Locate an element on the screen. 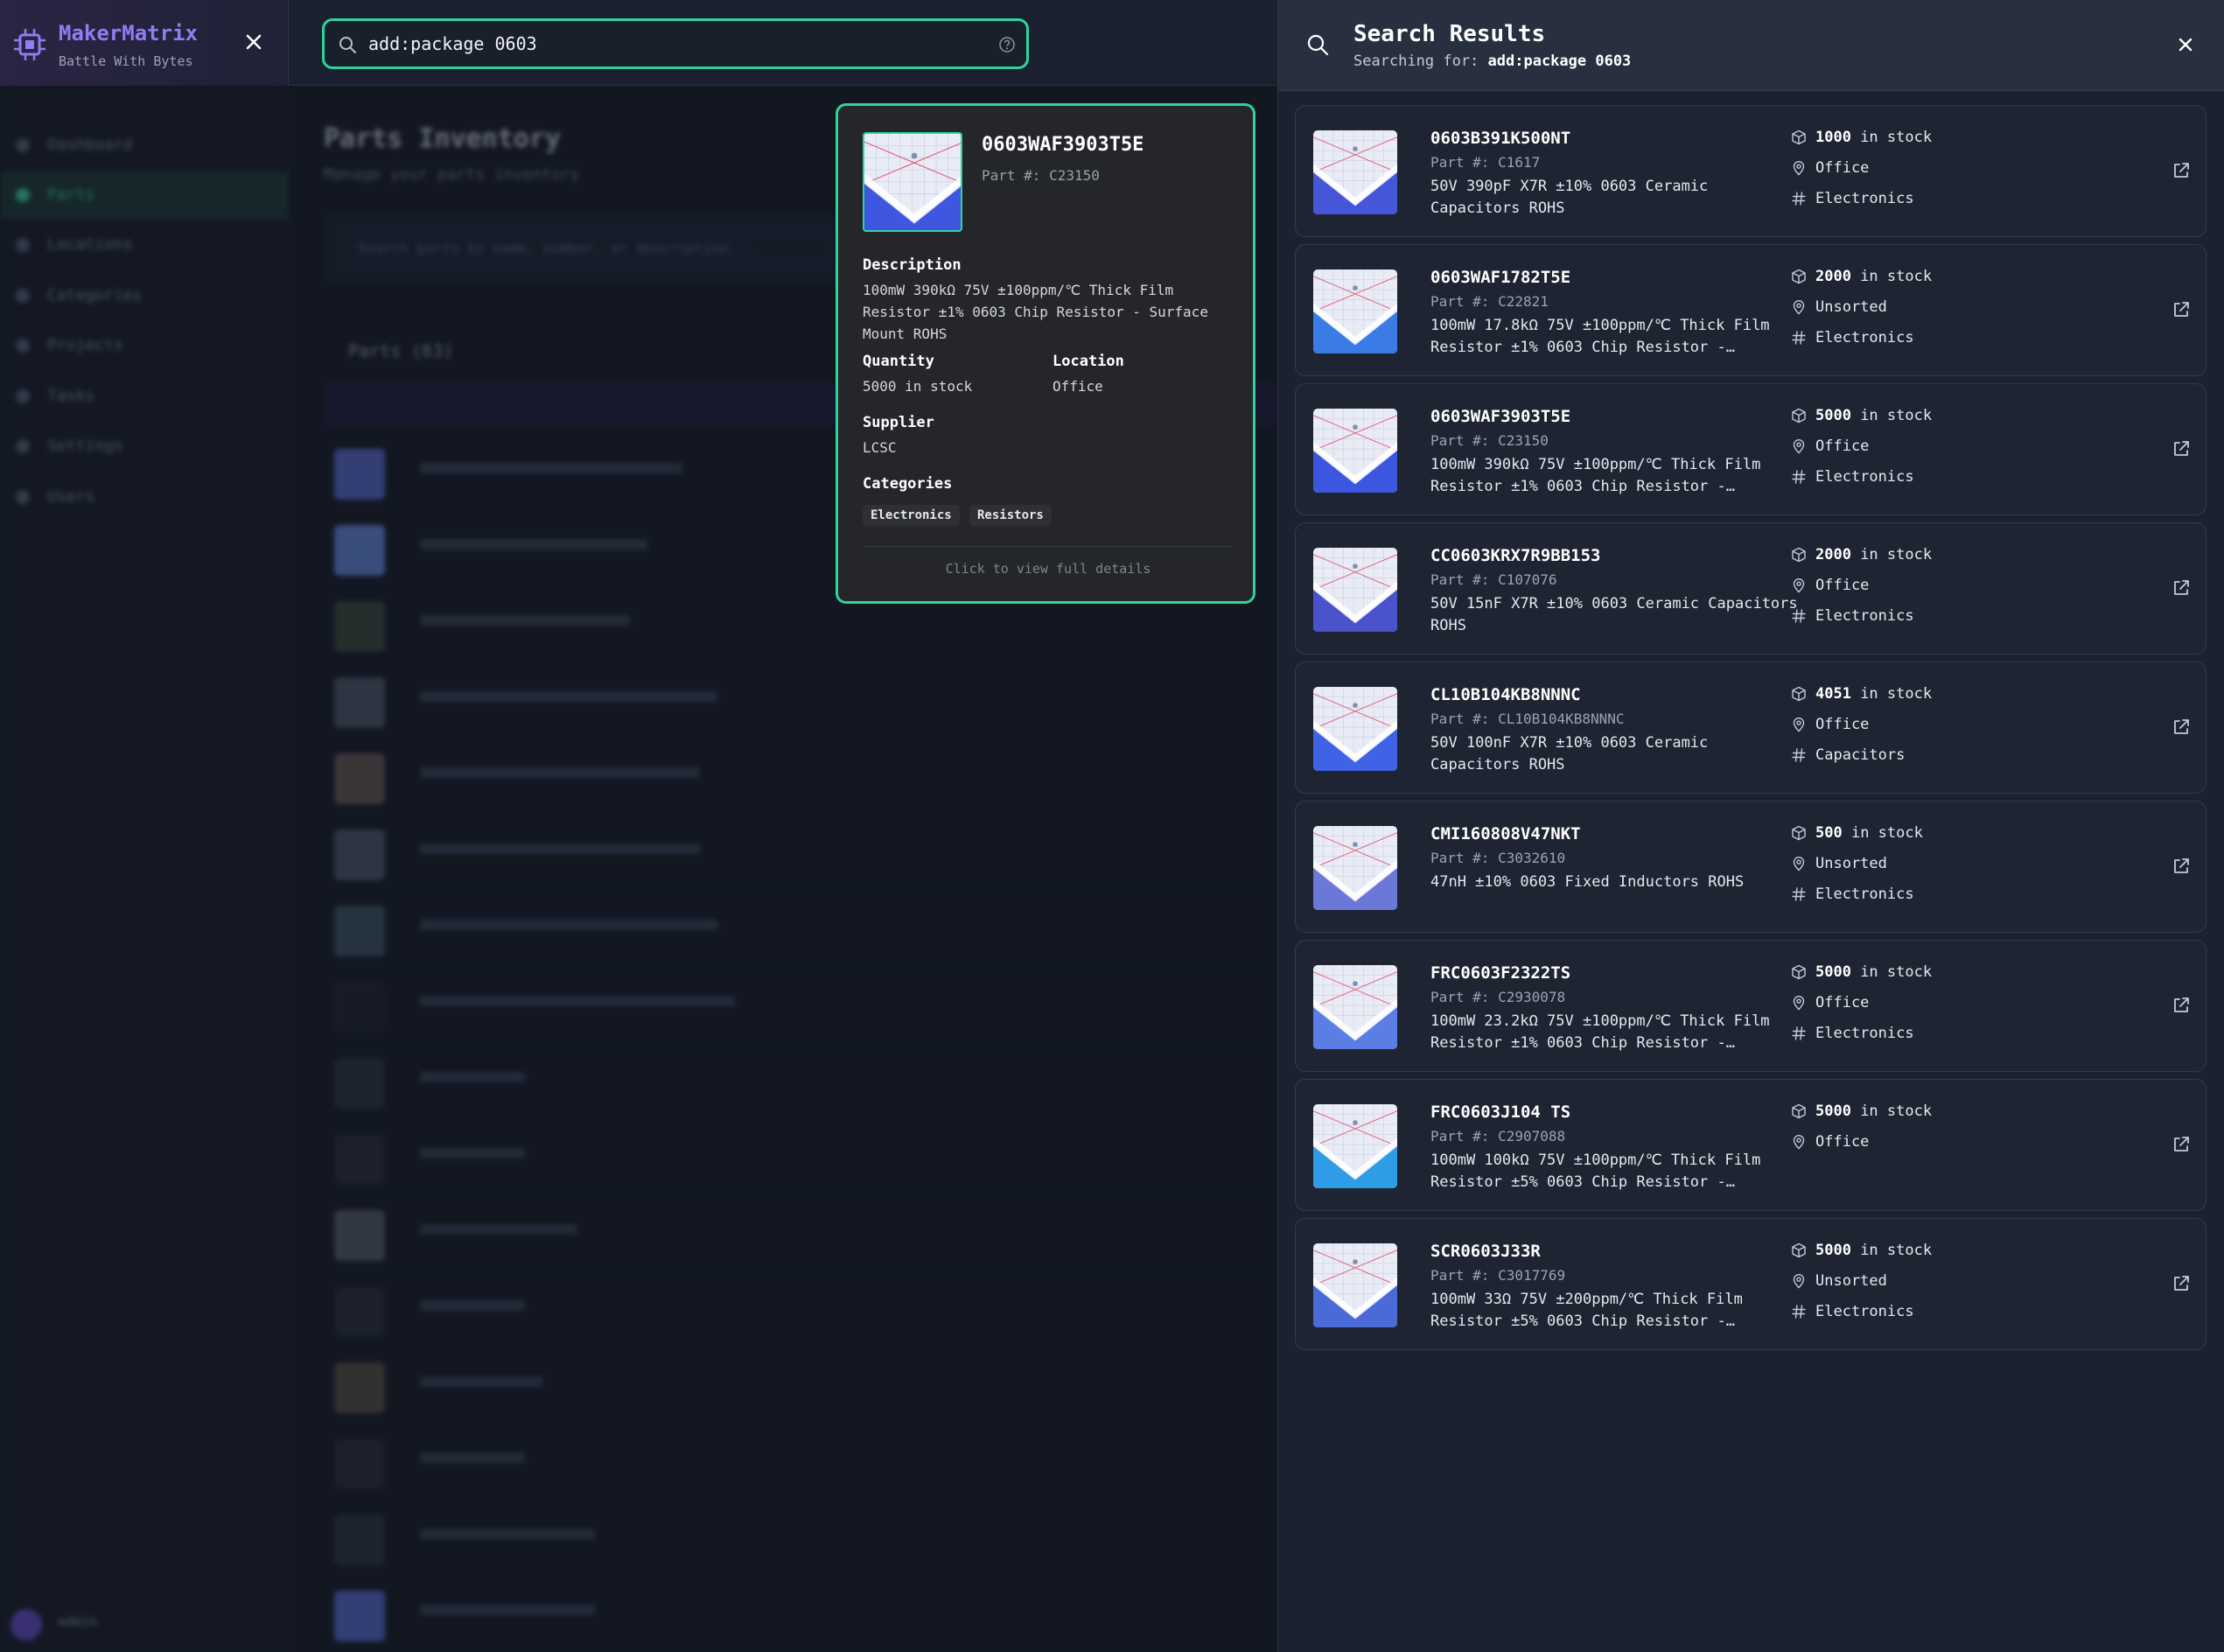 This screenshot has width=2224, height=1652. avatar is located at coordinates (26, 1625).